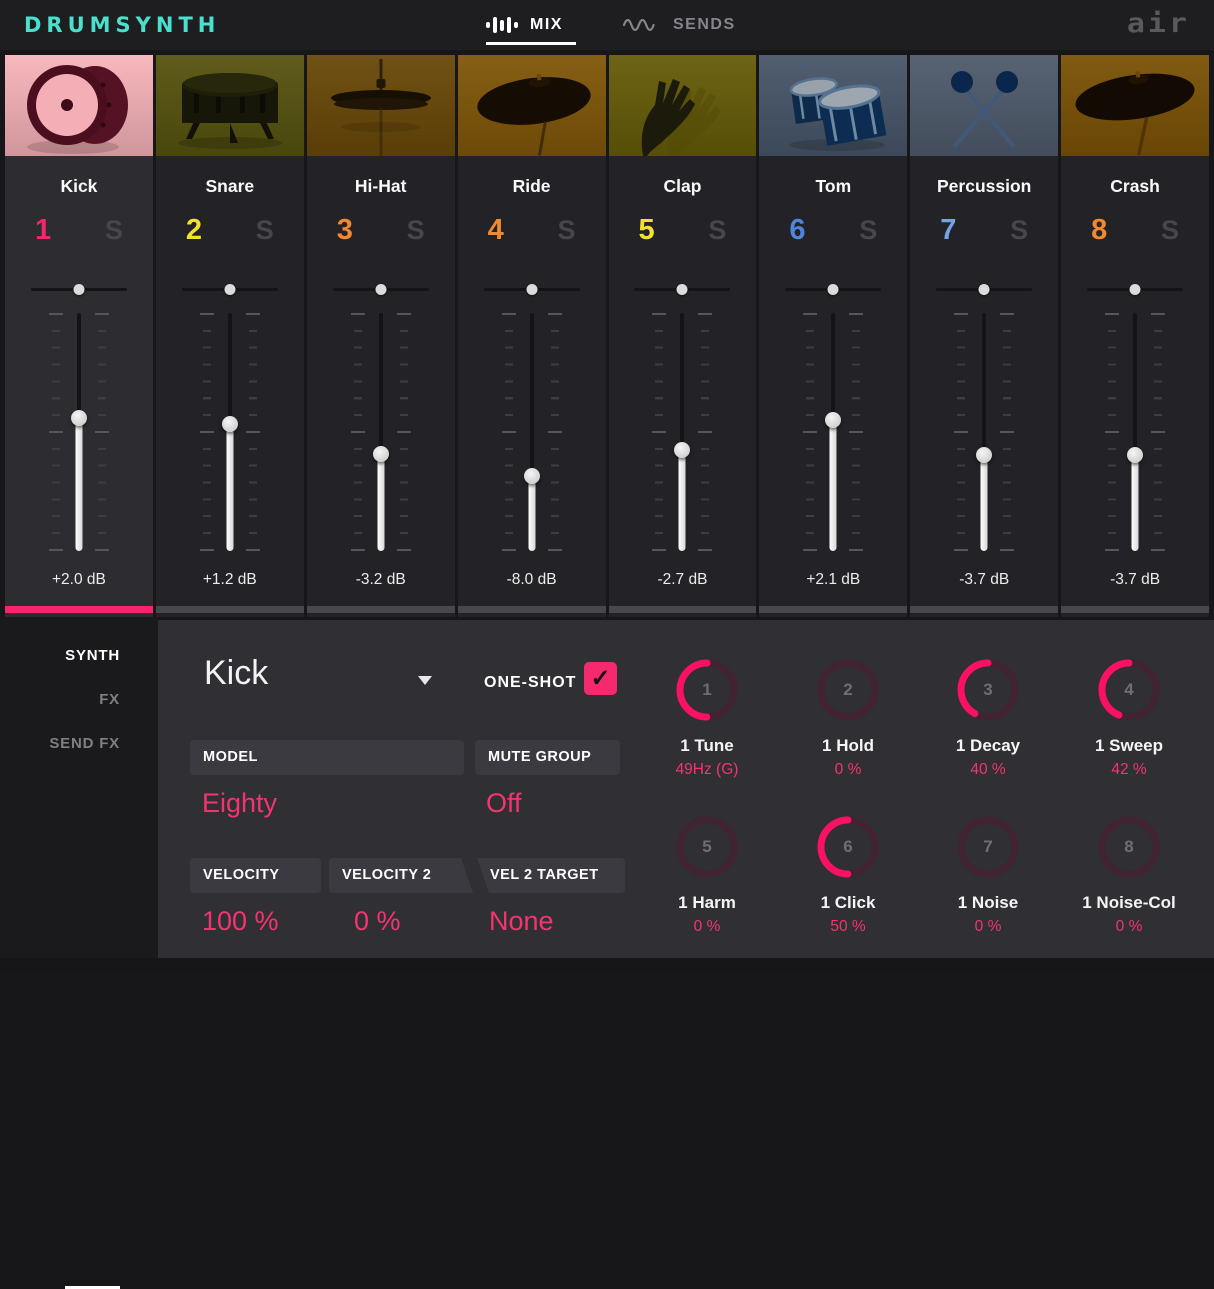 This screenshot has width=1214, height=1289. What do you see at coordinates (531, 105) in the screenshot?
I see `ride-cymbal-image` at bounding box center [531, 105].